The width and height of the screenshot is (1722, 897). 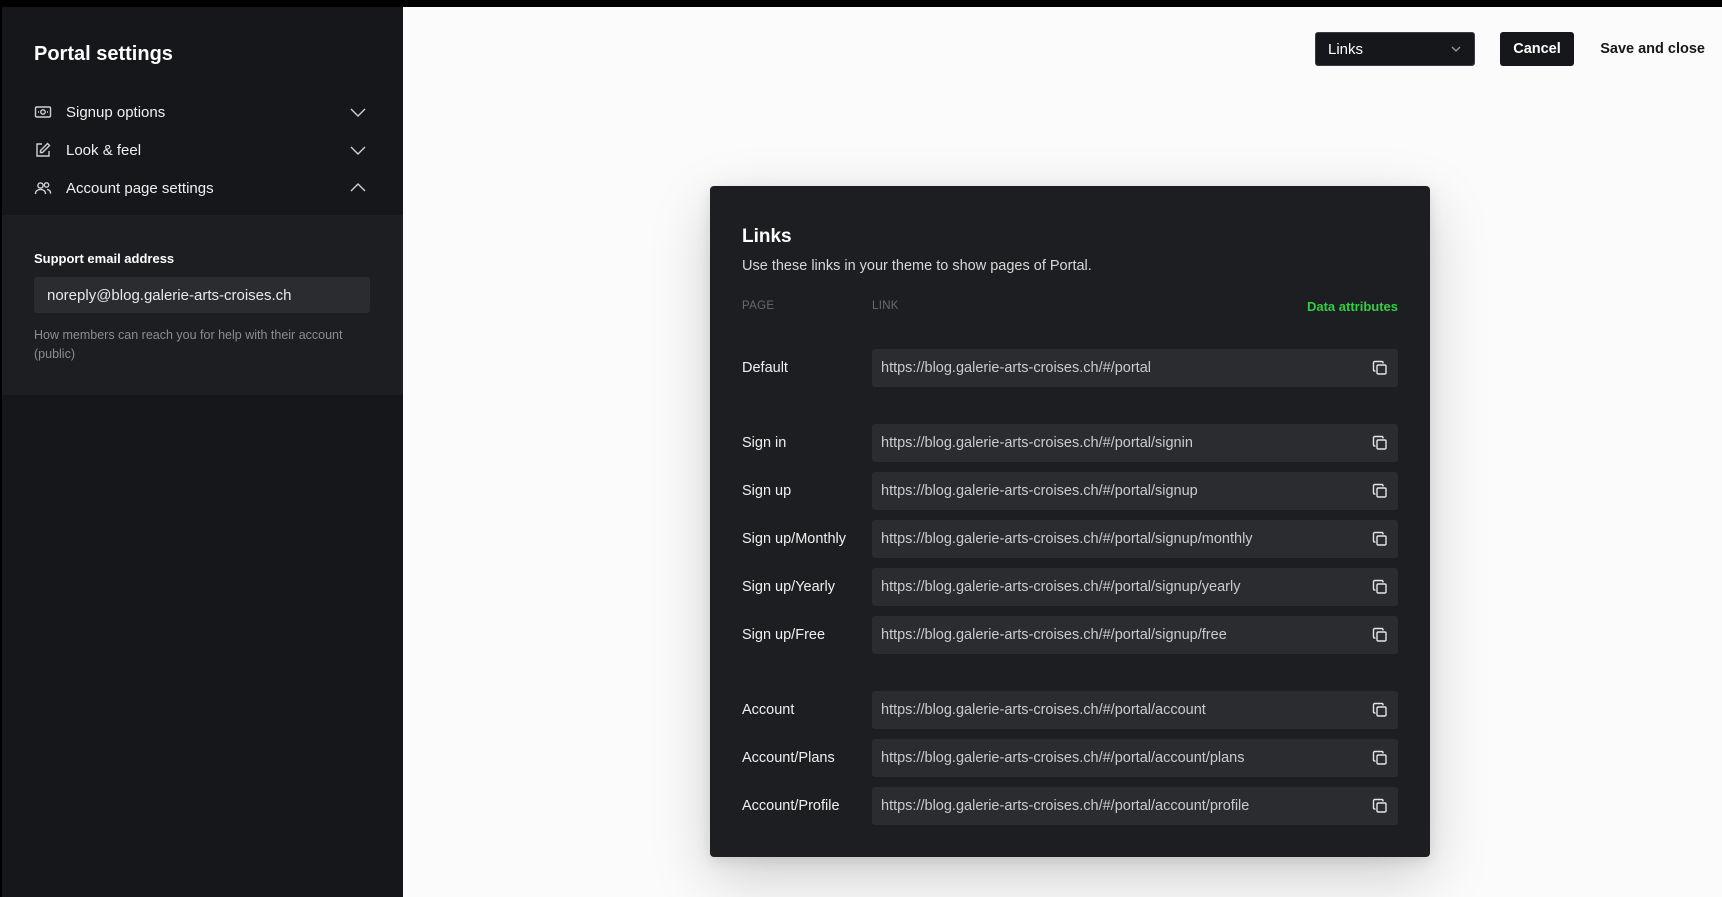 I want to click on save-and-close-button: Save and close, so click(x=1649, y=49).